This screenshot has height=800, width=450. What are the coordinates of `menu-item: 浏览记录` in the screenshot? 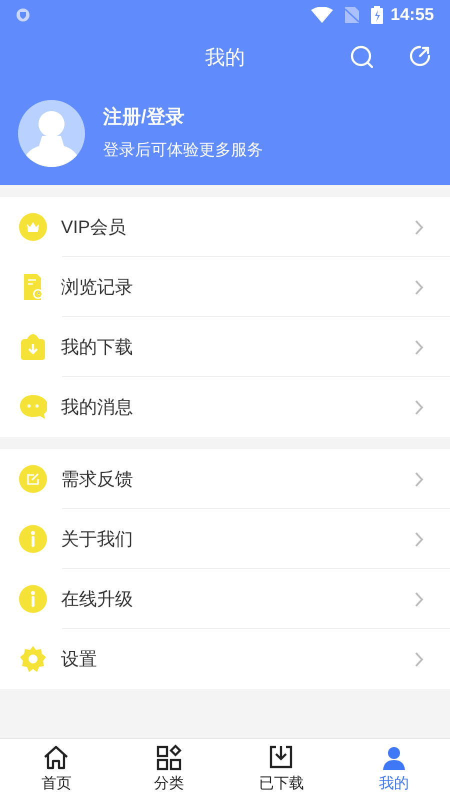 It's located at (225, 287).